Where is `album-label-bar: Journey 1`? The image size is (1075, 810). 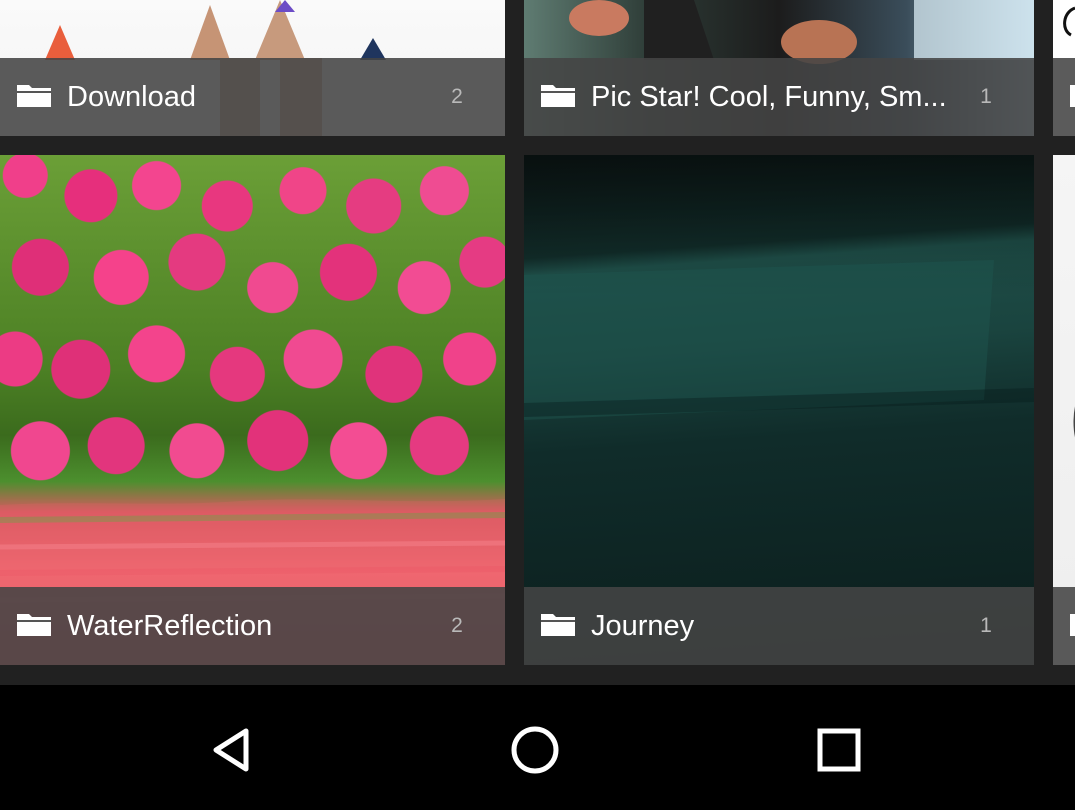 album-label-bar: Journey 1 is located at coordinates (779, 626).